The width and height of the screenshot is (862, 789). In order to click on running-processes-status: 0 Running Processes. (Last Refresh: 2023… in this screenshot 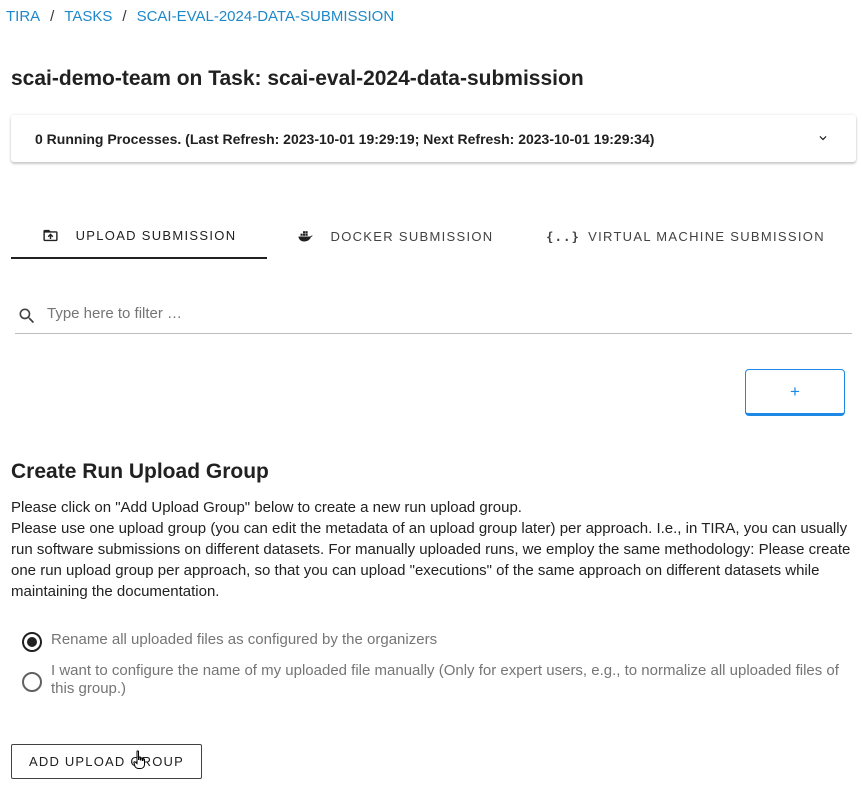, I will do `click(345, 139)`.